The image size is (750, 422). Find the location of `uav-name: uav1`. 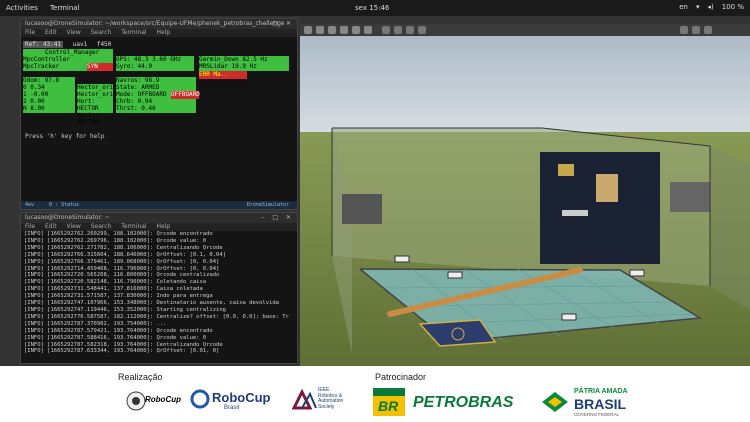

uav-name: uav1 is located at coordinates (80, 44).